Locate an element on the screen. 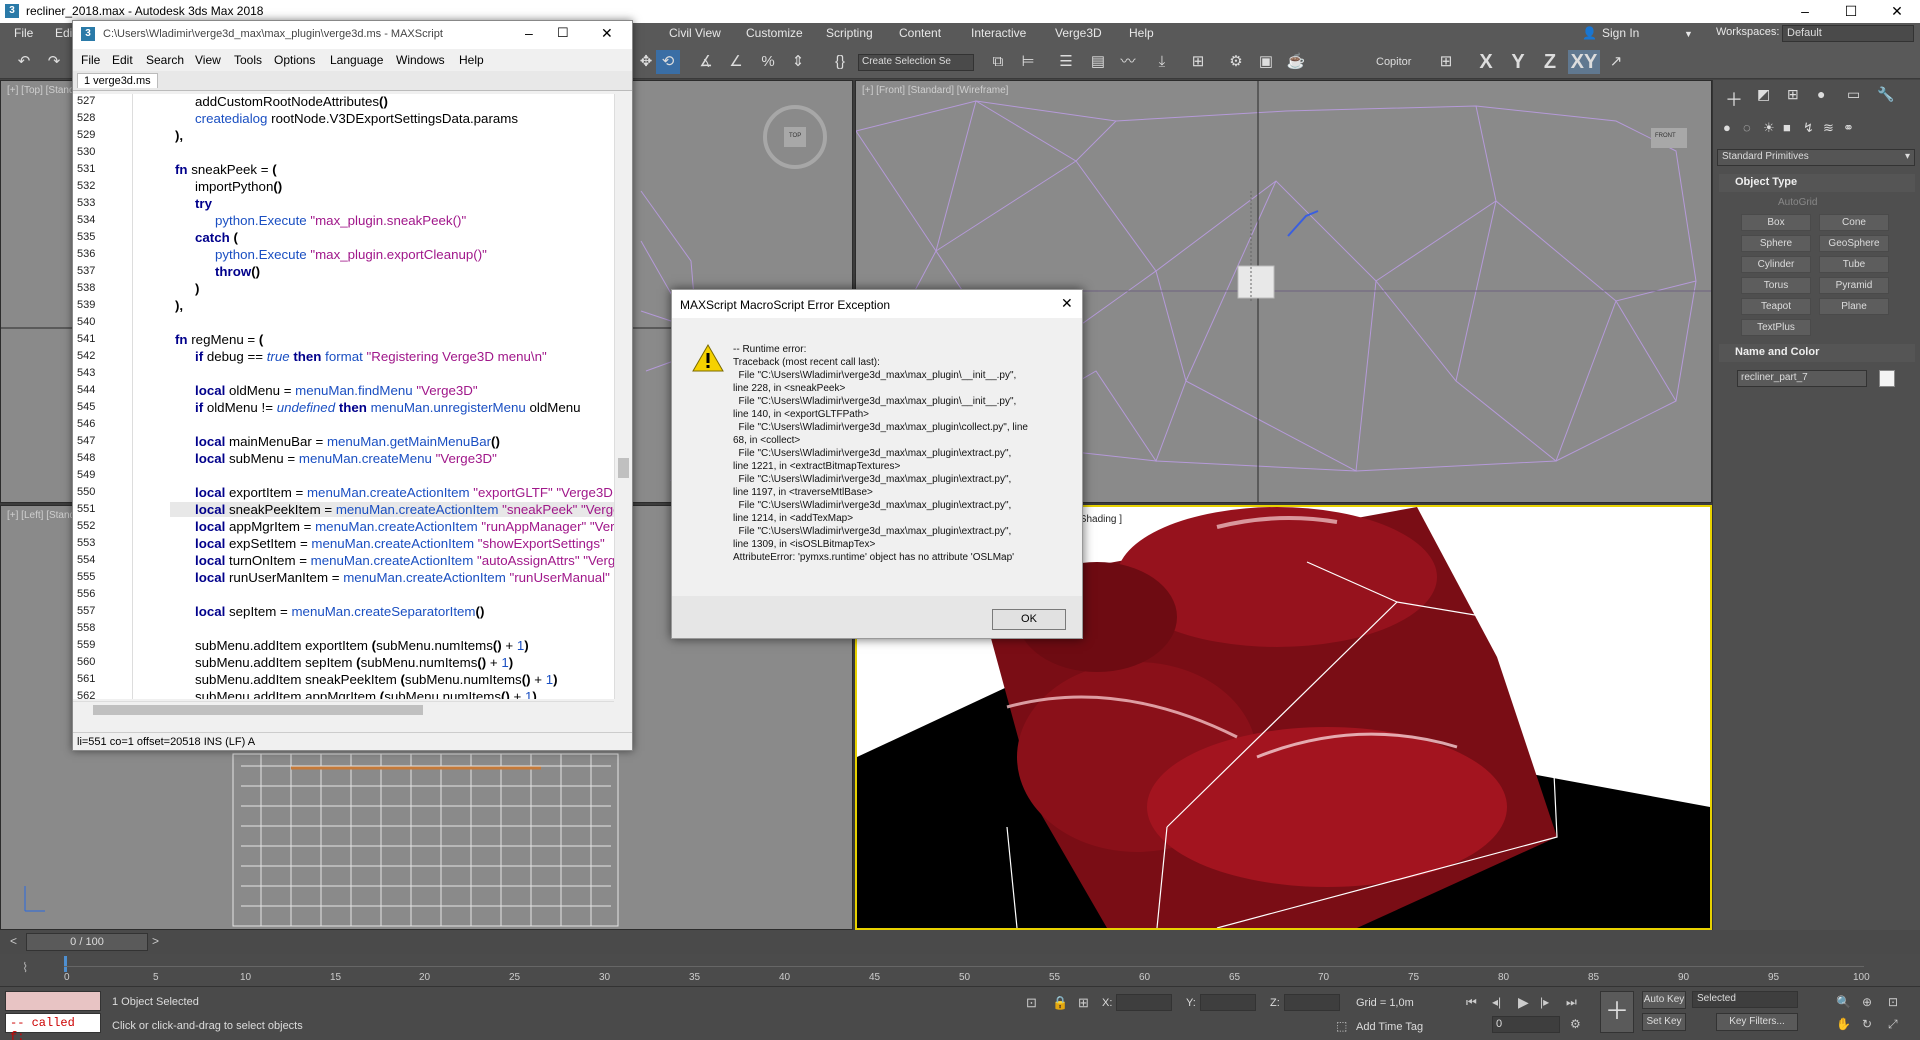  maxscript-maximize-button: ☐ is located at coordinates (563, 33).